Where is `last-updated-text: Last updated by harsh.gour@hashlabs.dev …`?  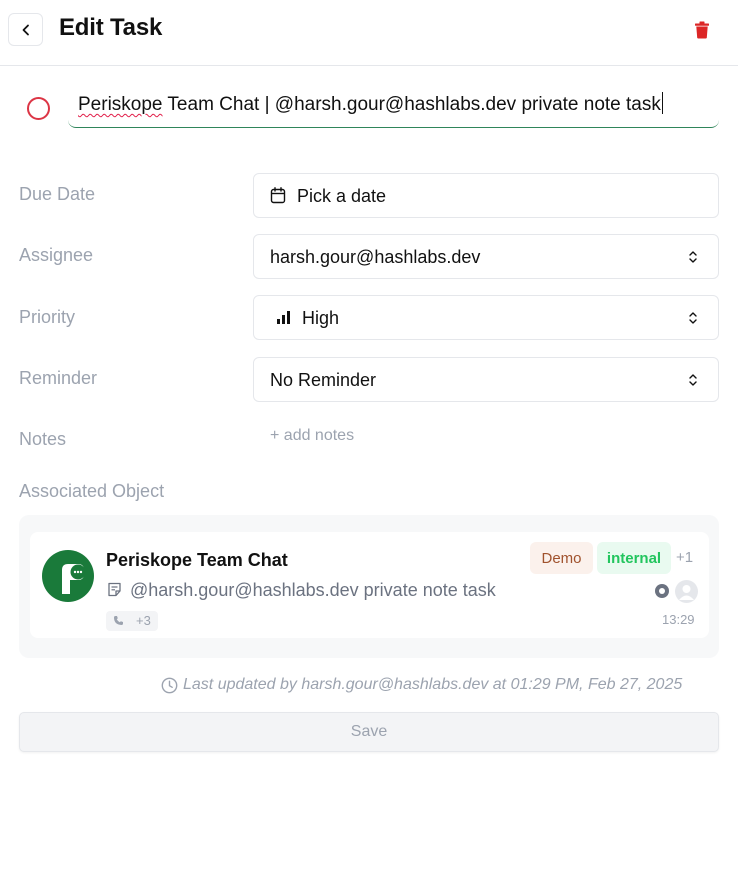 last-updated-text: Last updated by harsh.gour@hashlabs.dev … is located at coordinates (433, 684).